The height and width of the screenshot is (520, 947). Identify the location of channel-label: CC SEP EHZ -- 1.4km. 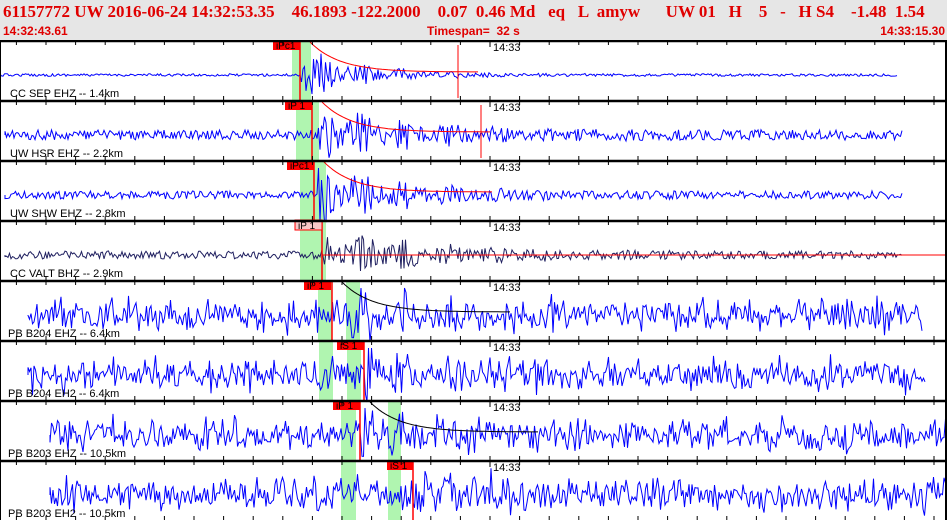
(64, 94).